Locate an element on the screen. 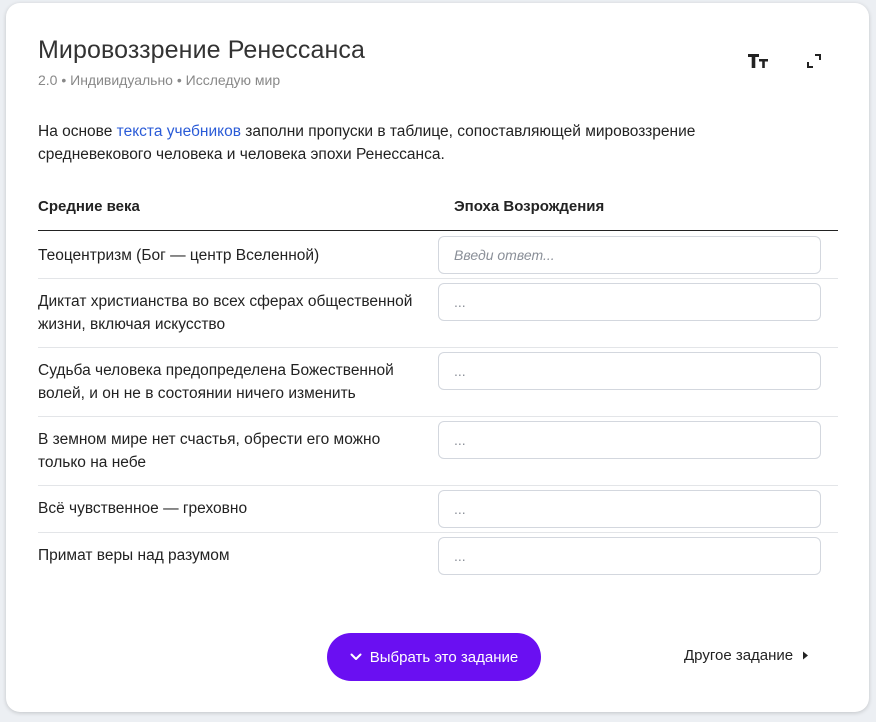 The image size is (876, 722). table-row: Примат веры над разумом is located at coordinates (438, 557).